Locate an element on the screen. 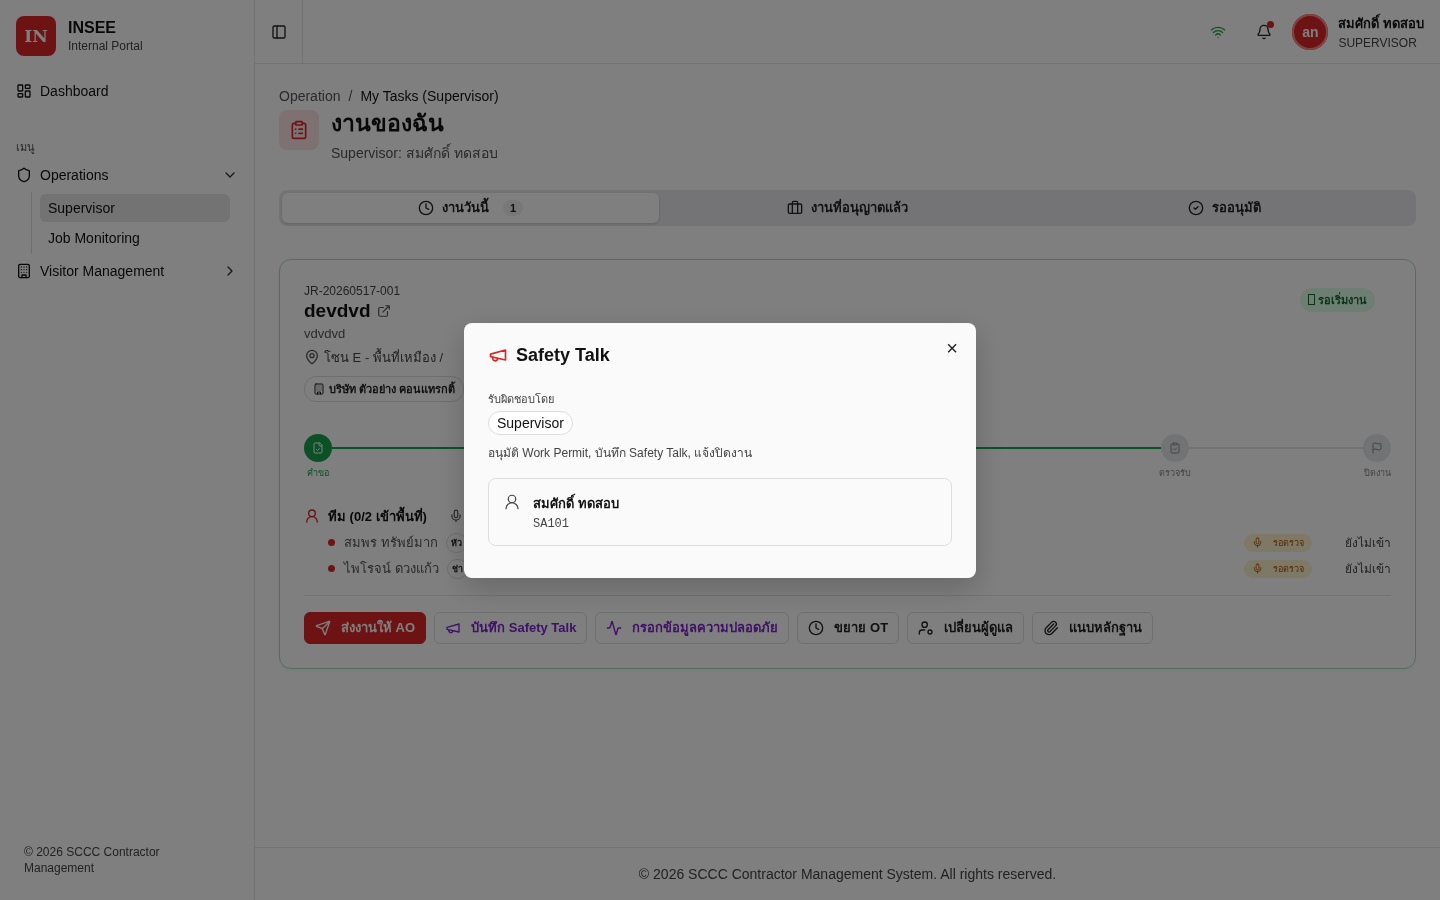  clipboard-check-icon is located at coordinates (1175, 447).